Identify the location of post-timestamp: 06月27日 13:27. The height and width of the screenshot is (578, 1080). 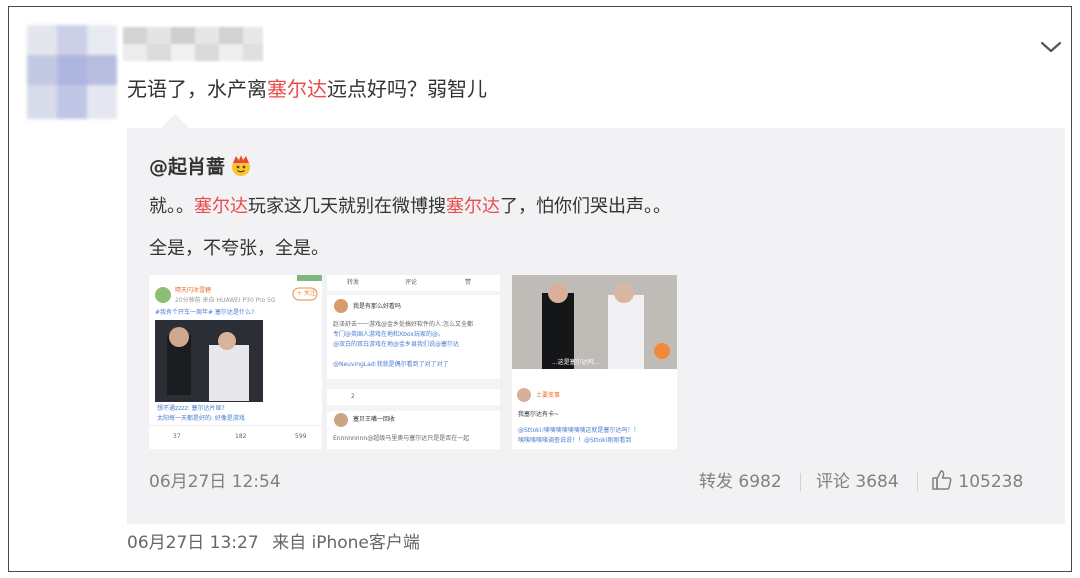
(193, 543).